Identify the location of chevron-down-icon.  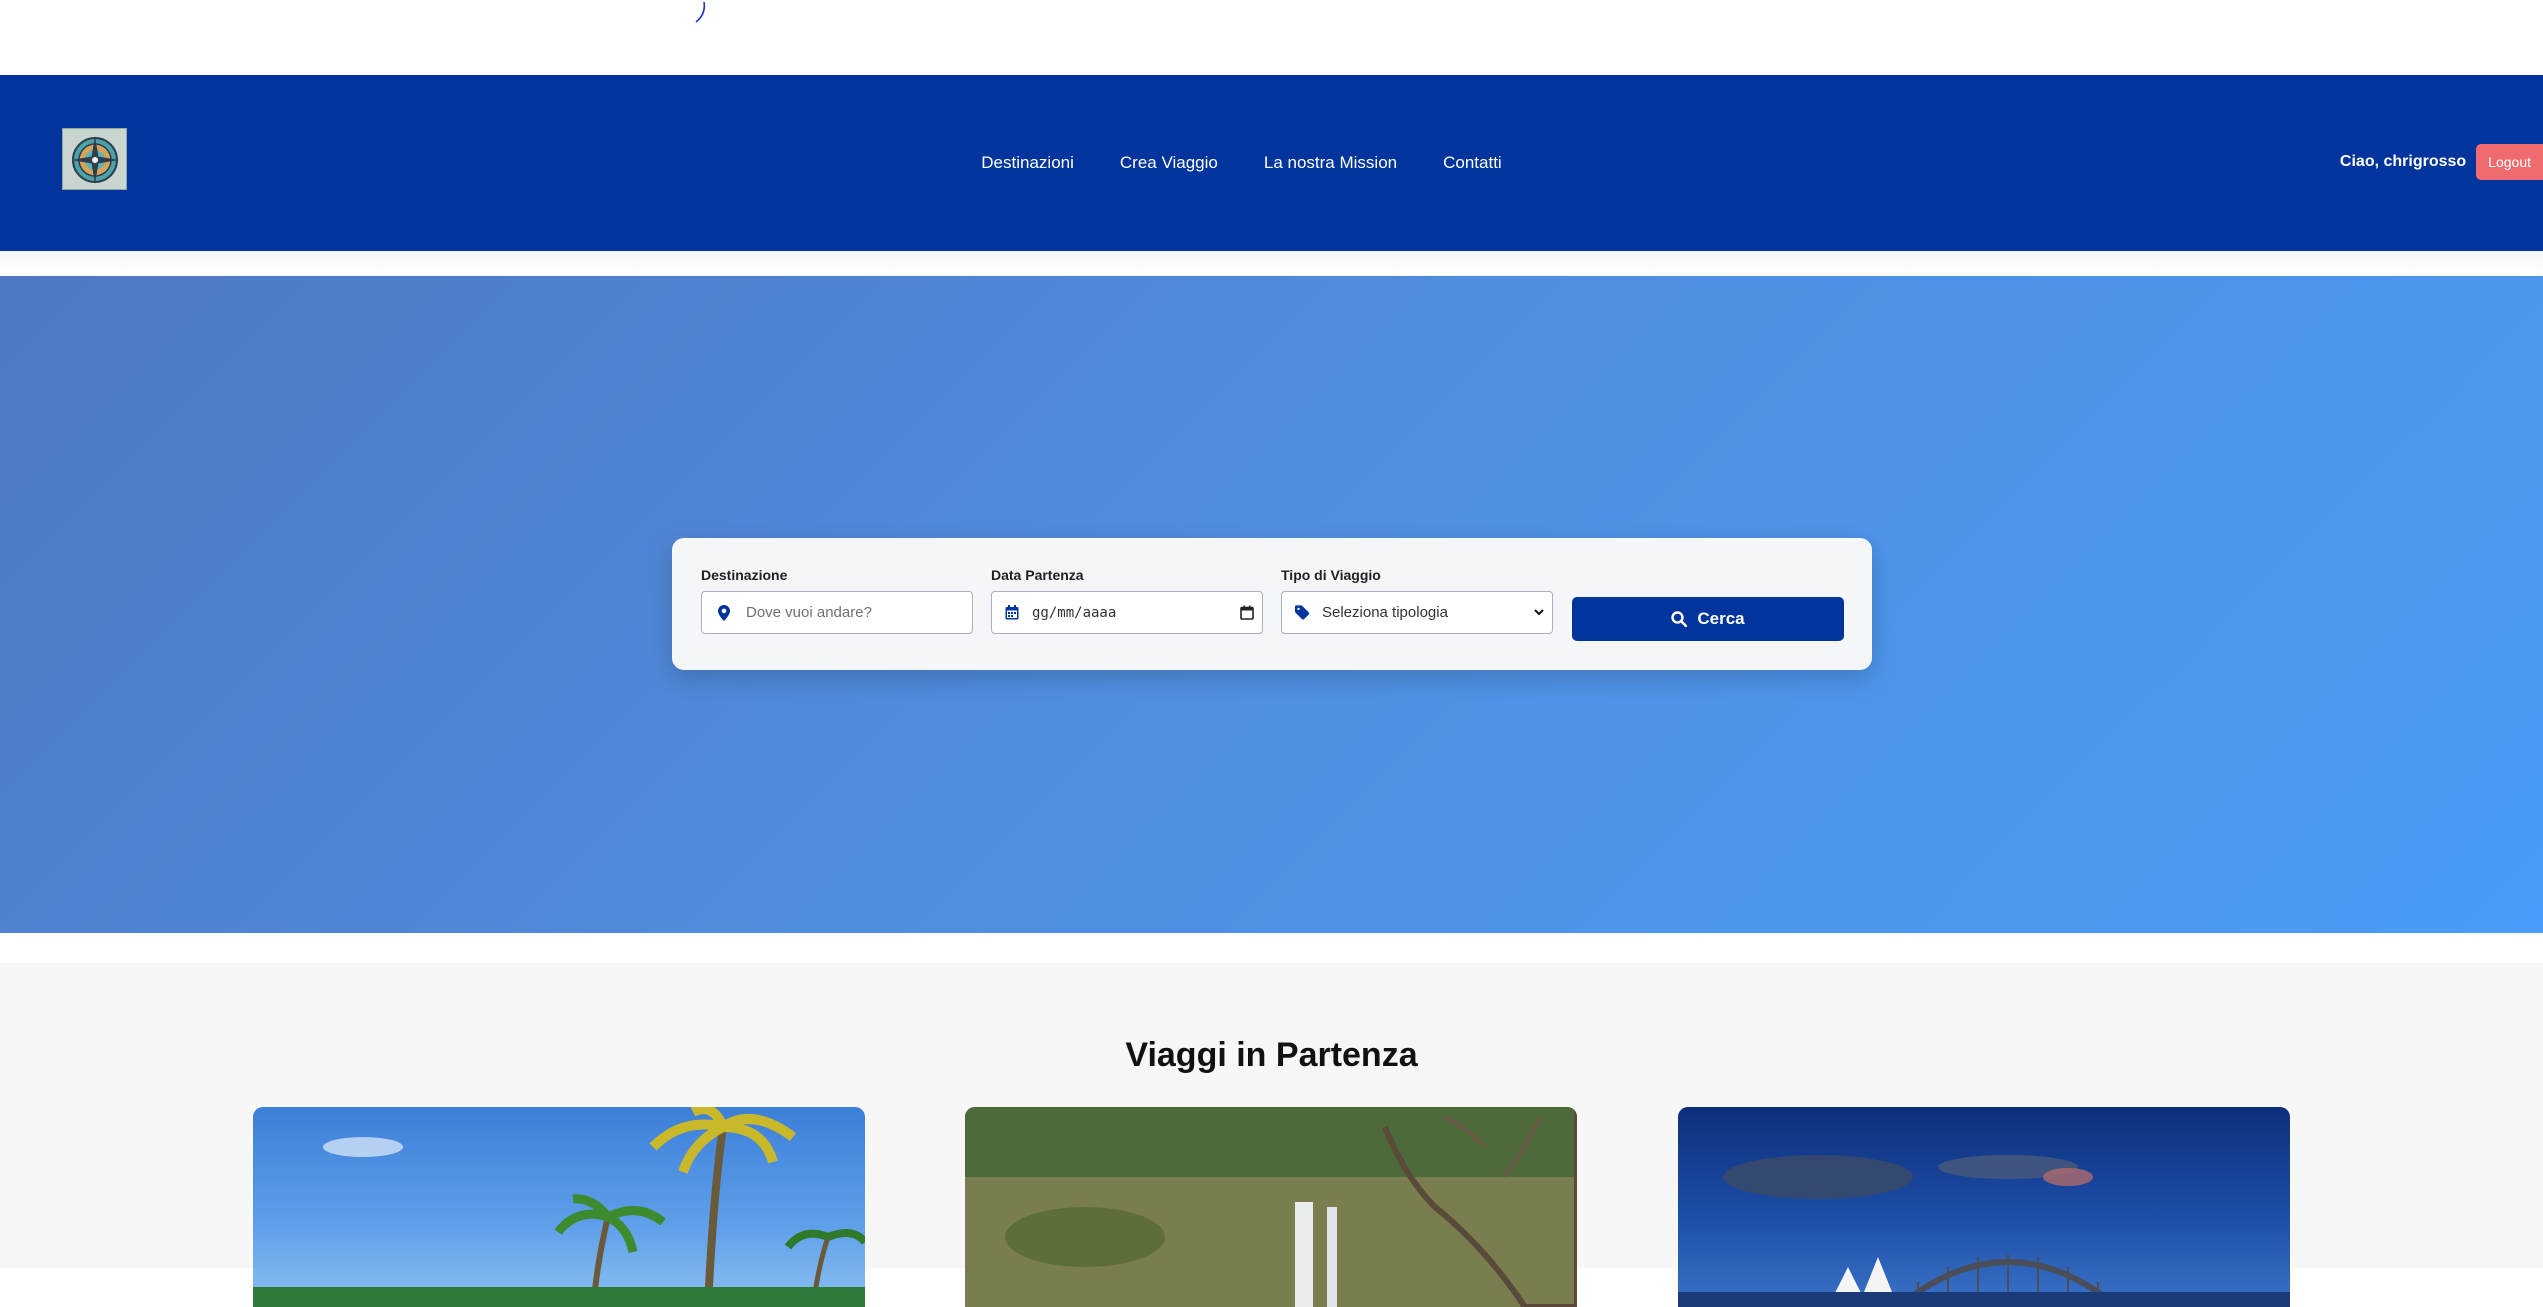
(1539, 612).